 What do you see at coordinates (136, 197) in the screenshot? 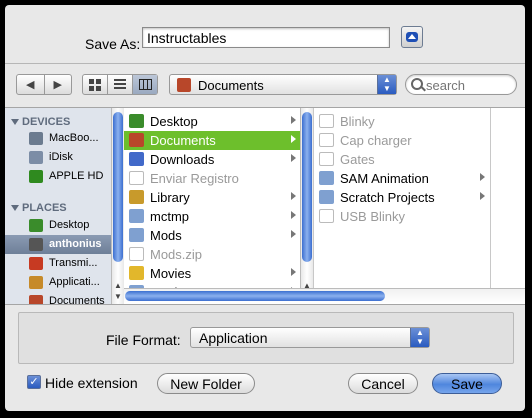
I see `library-icon` at bounding box center [136, 197].